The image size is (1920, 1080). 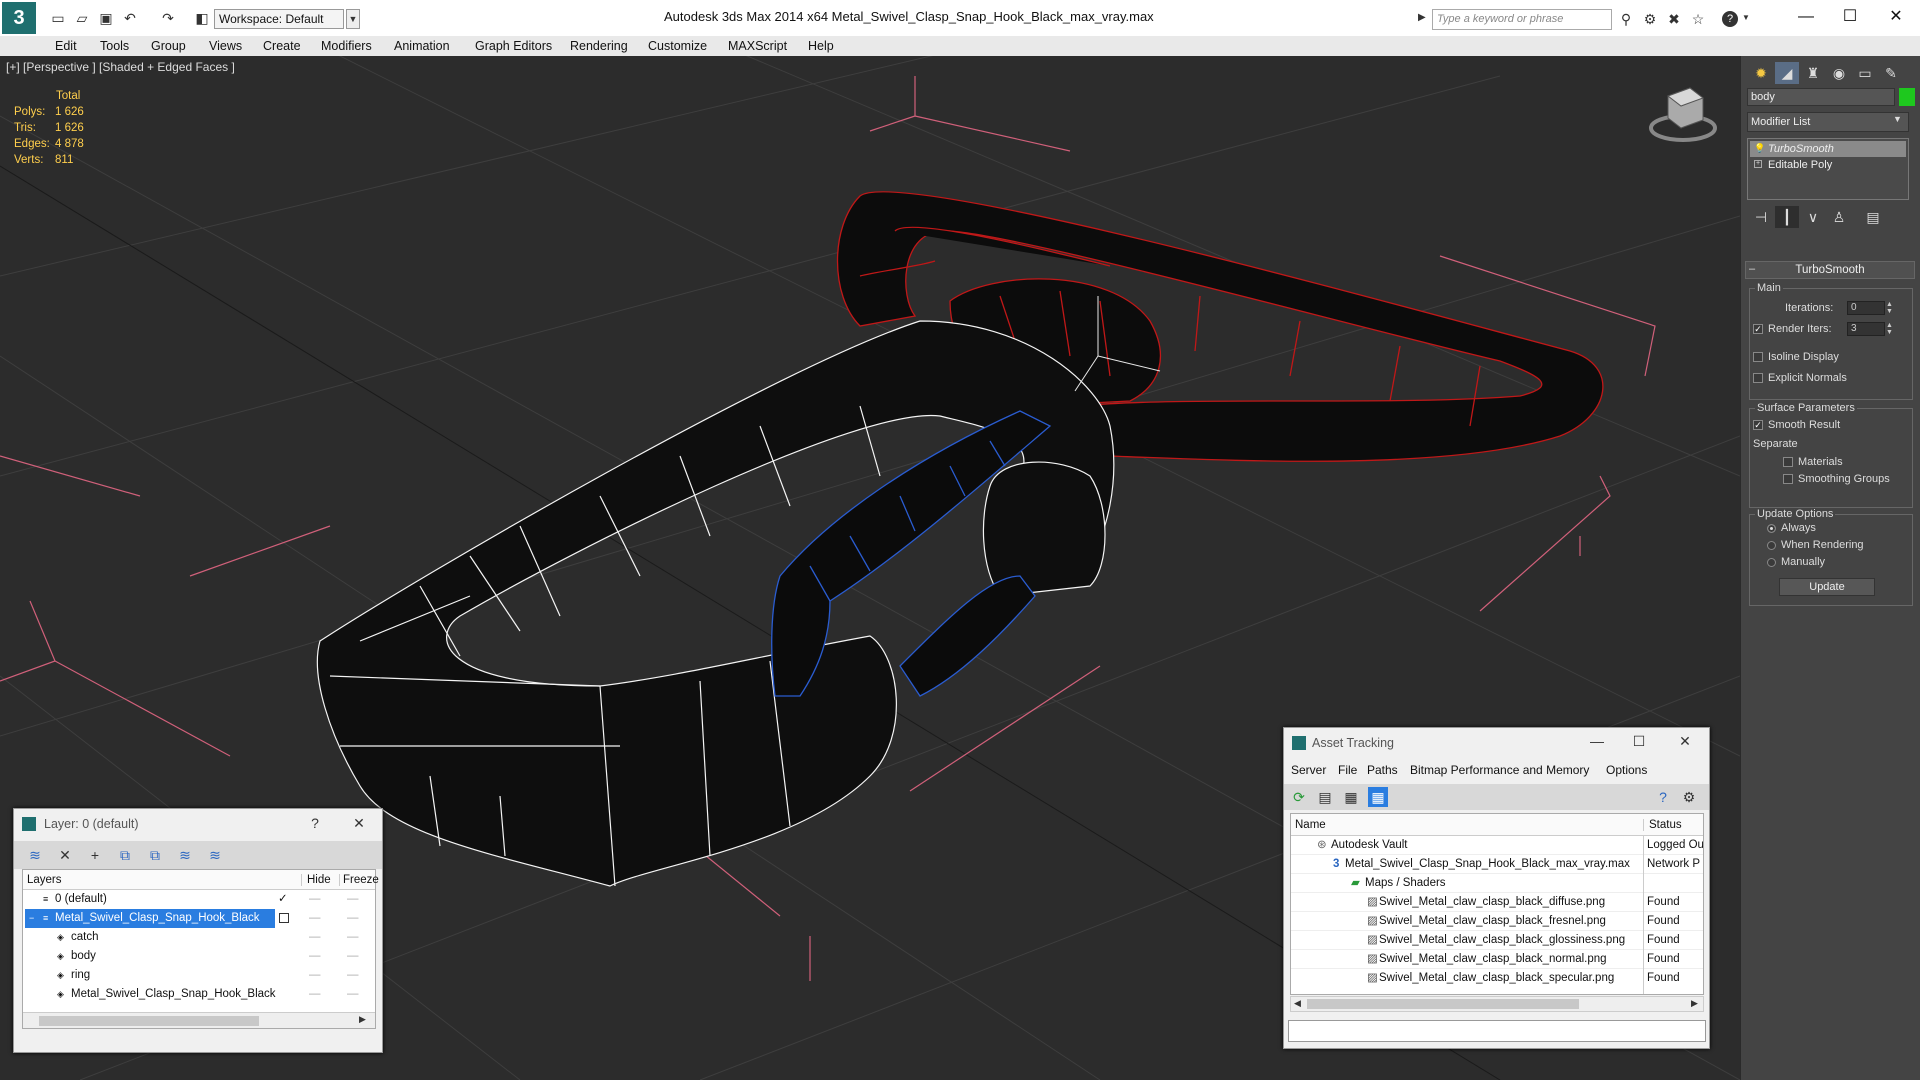 What do you see at coordinates (1759, 148) in the screenshot?
I see `lightbulb-icon: 💡` at bounding box center [1759, 148].